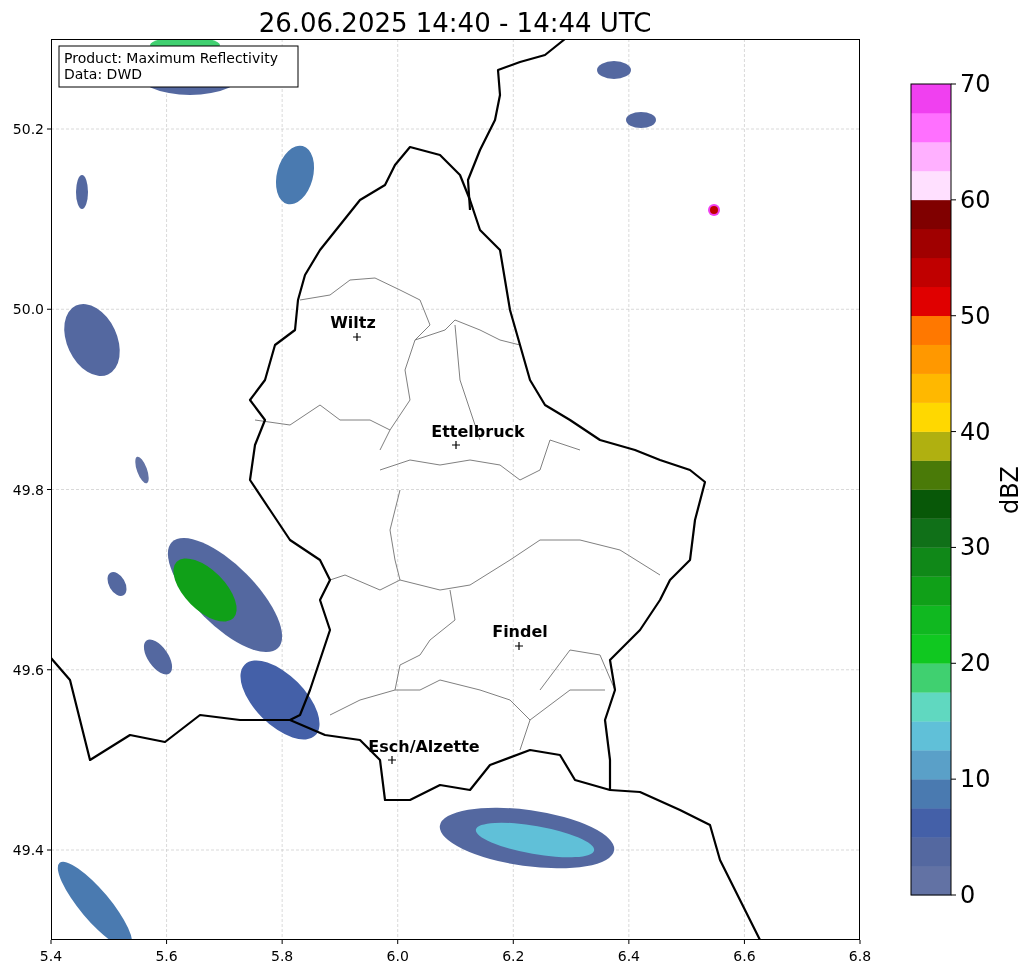  I want to click on x-tick-label: 5.8, so click(282, 956).